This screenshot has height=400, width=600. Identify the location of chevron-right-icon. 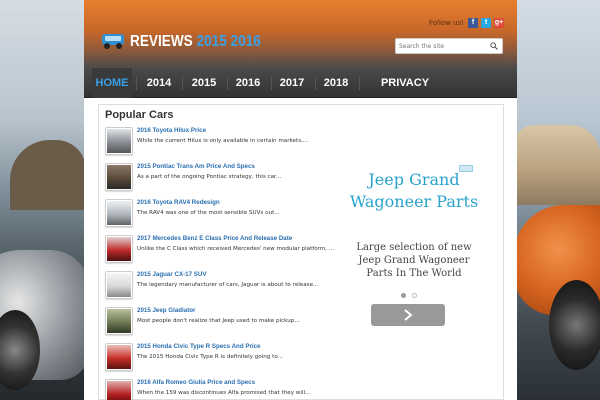
(408, 315).